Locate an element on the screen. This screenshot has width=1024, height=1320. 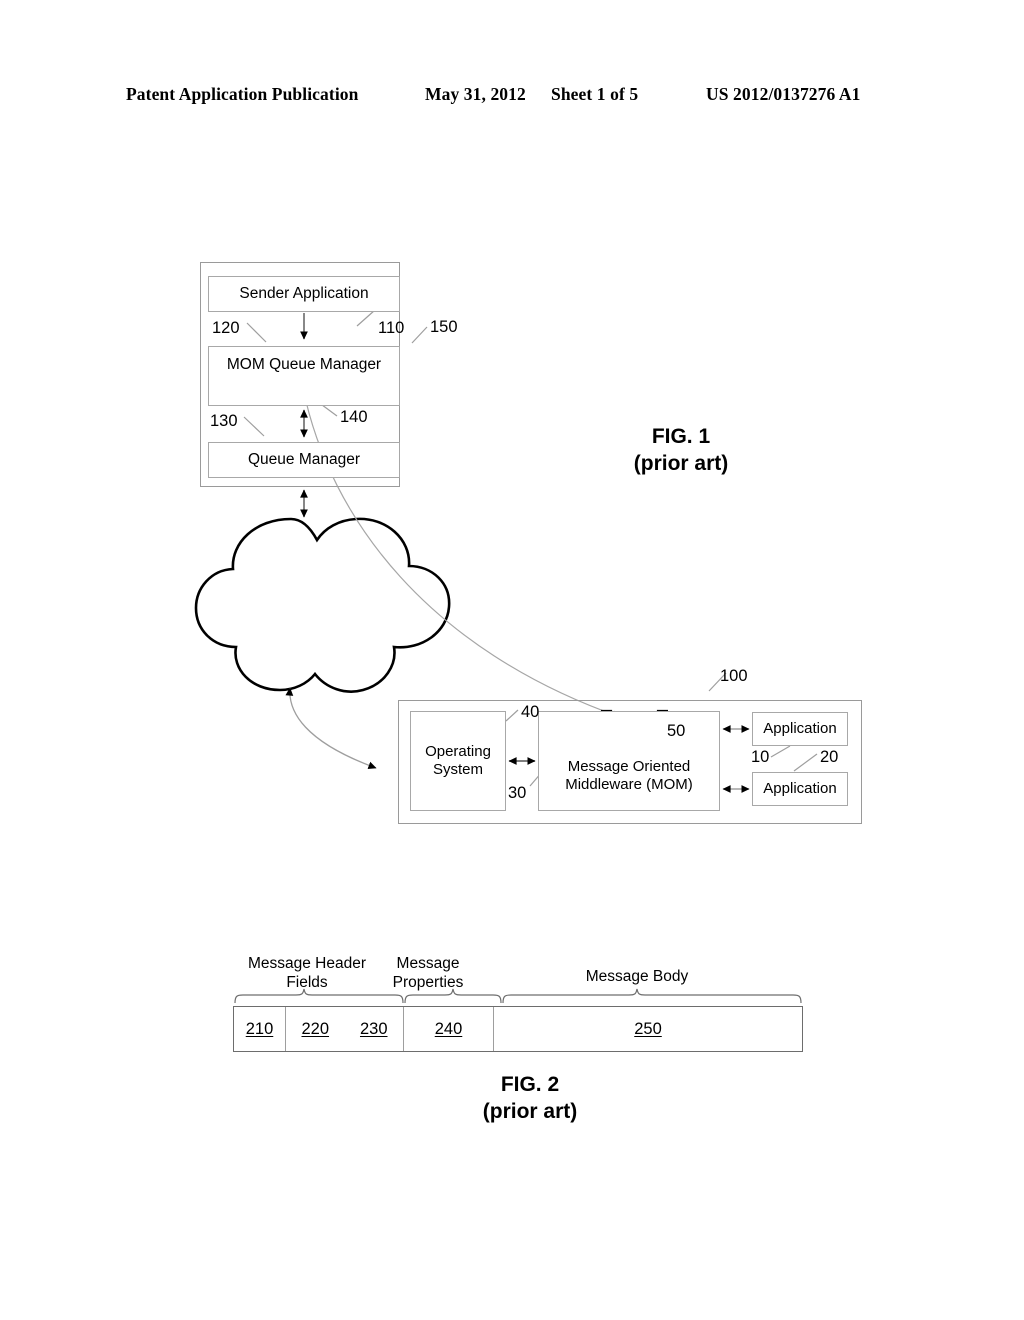
fig1-label-mom-line1: Message Oriented is located at coordinates (629, 767).